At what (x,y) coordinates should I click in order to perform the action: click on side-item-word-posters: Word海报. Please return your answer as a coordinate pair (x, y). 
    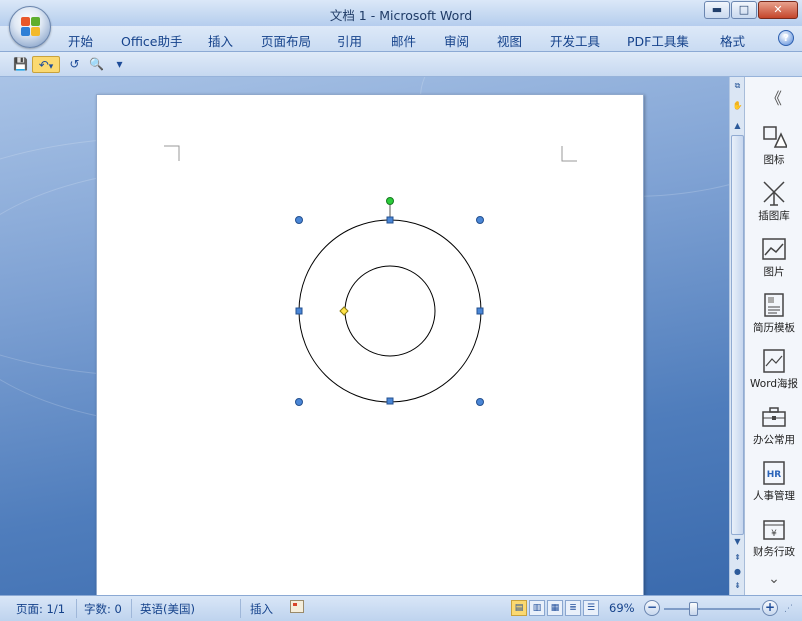
    Looking at the image, I should click on (773, 369).